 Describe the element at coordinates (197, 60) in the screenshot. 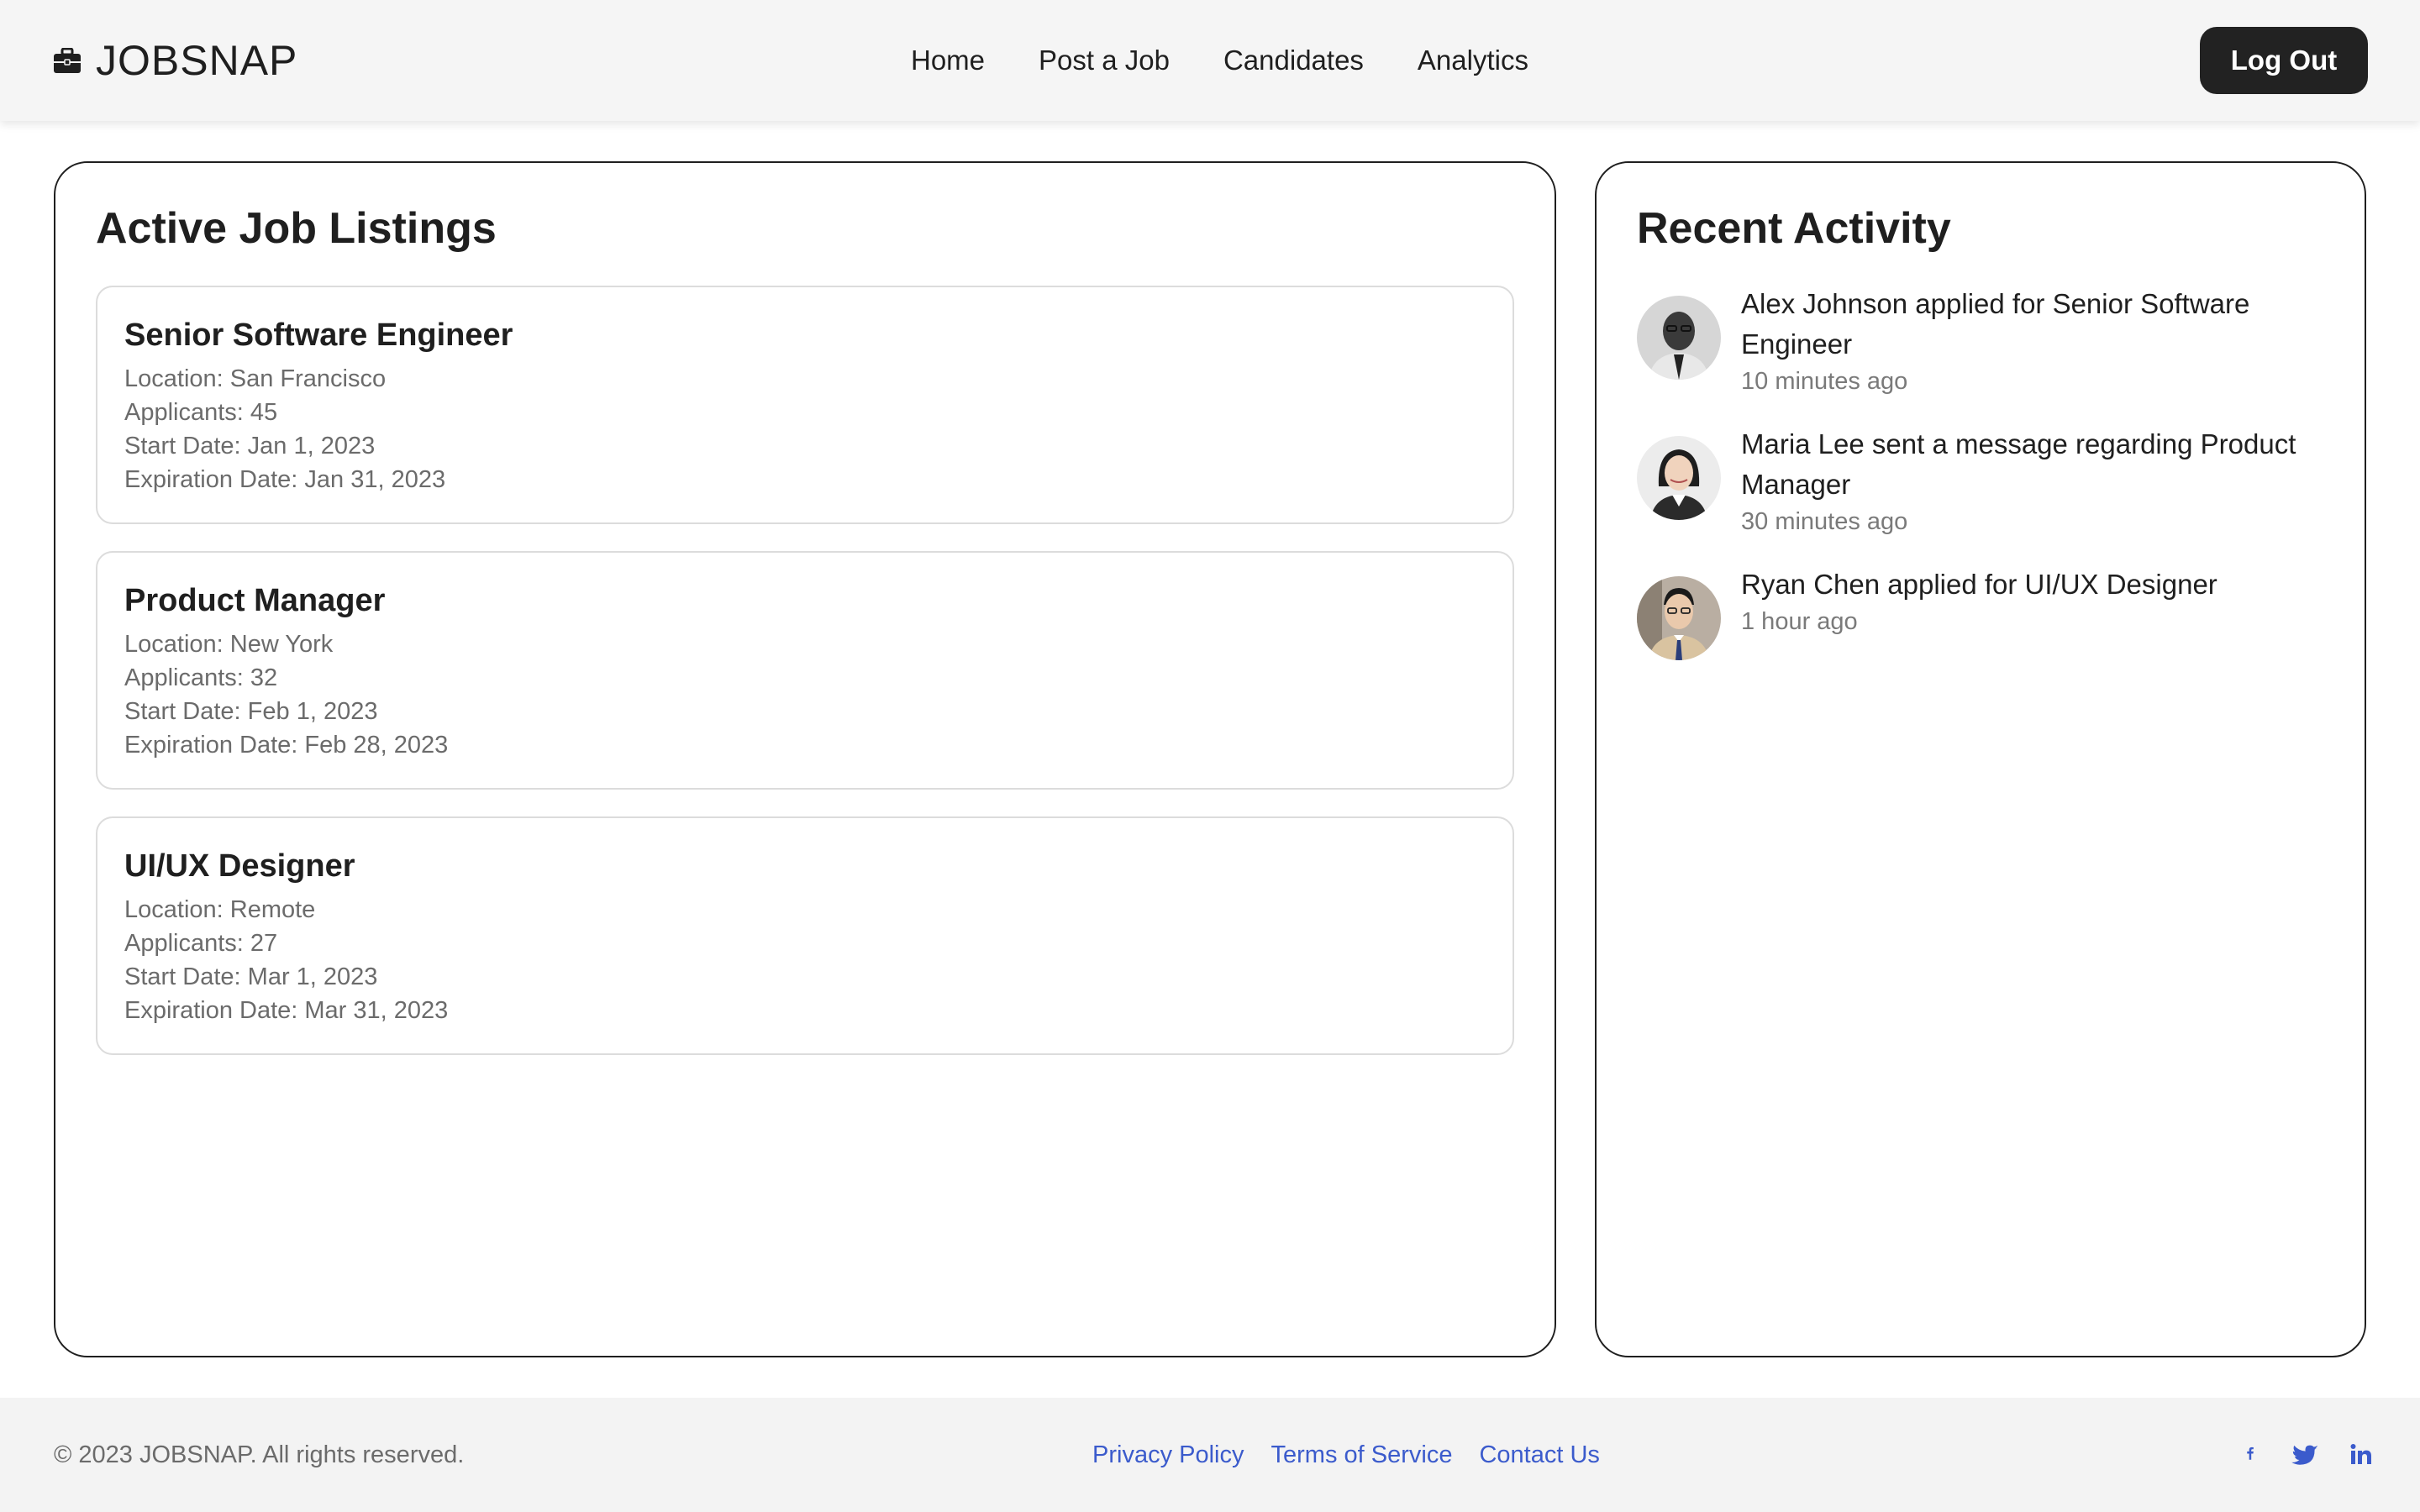

I see `brand-name: JOBSNAP` at that location.